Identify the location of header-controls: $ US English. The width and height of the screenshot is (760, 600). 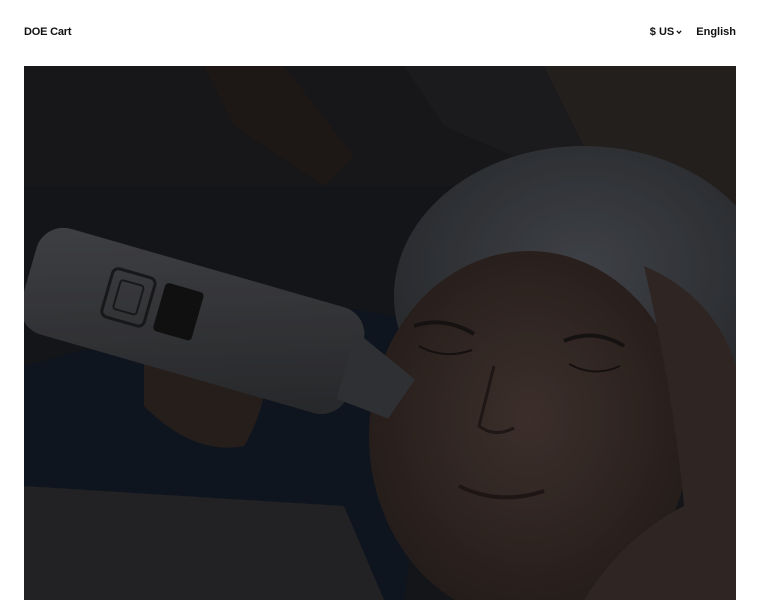
(693, 32).